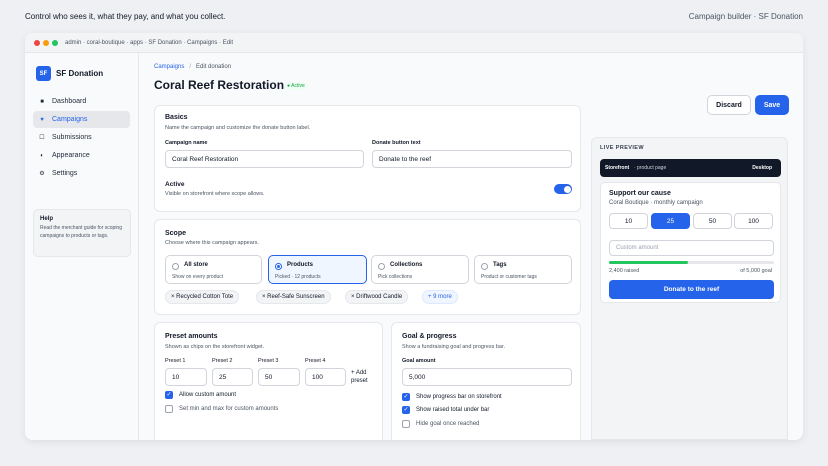 The width and height of the screenshot is (828, 466). I want to click on show-progress-checkbox: ✓, so click(406, 397).